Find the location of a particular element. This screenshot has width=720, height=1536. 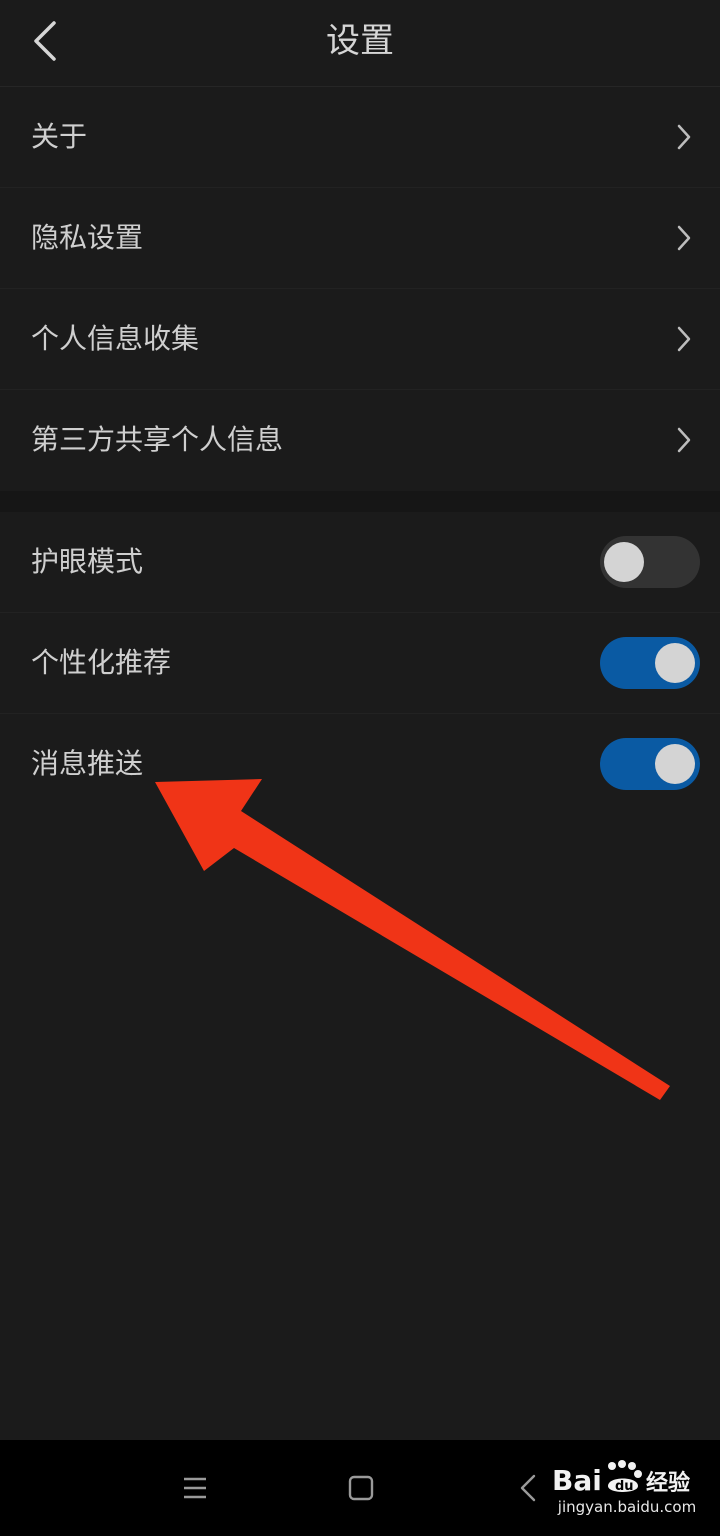

settings-row-about: 关于 is located at coordinates (360, 137).